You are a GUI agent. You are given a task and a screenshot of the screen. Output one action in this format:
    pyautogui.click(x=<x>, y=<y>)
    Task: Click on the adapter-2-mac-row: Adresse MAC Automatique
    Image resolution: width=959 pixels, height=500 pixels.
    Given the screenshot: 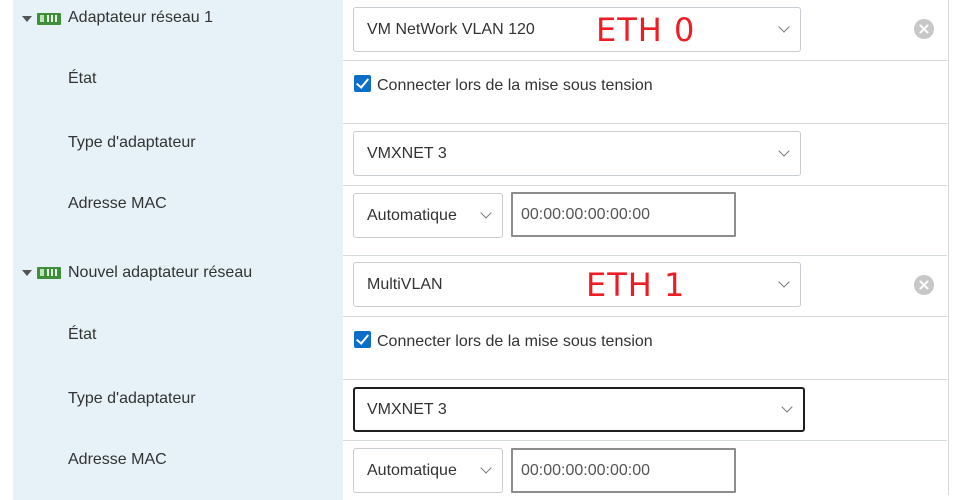 What is the action you would take?
    pyautogui.click(x=480, y=470)
    